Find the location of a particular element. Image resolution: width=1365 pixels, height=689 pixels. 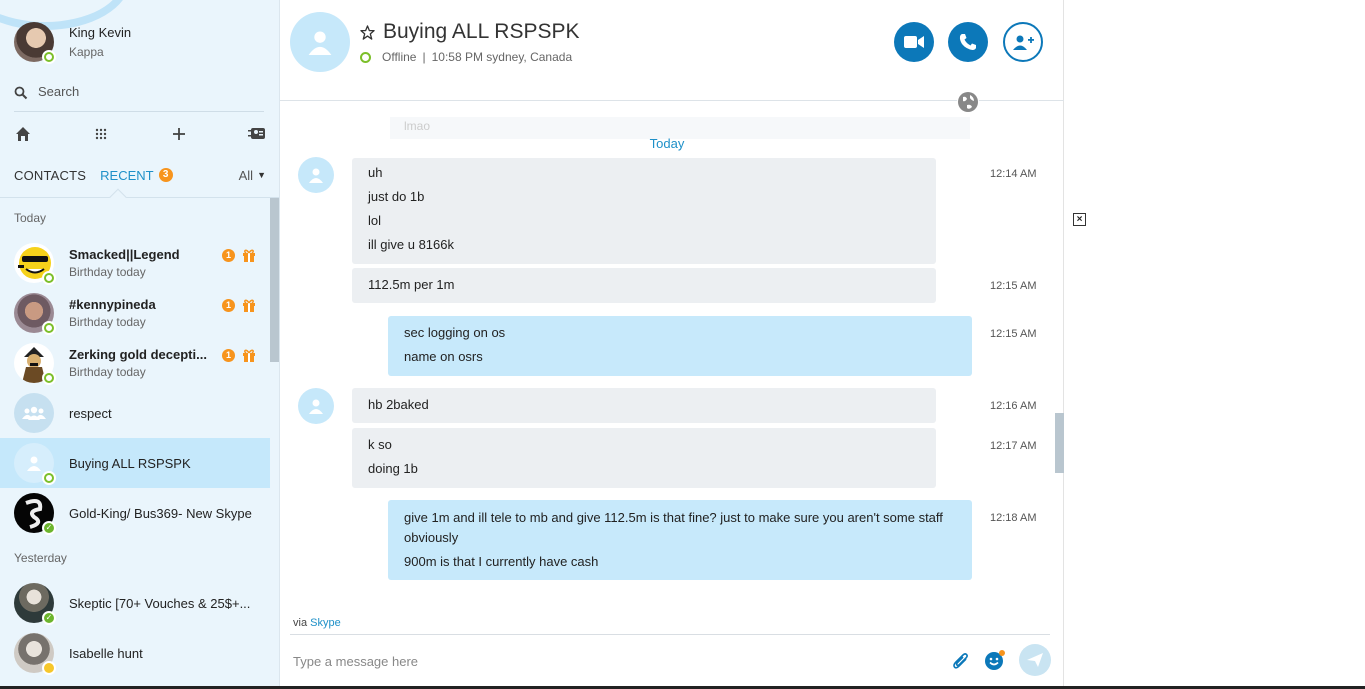

message-bubble-outgoing: sec logging on os name on osrs is located at coordinates (680, 346).